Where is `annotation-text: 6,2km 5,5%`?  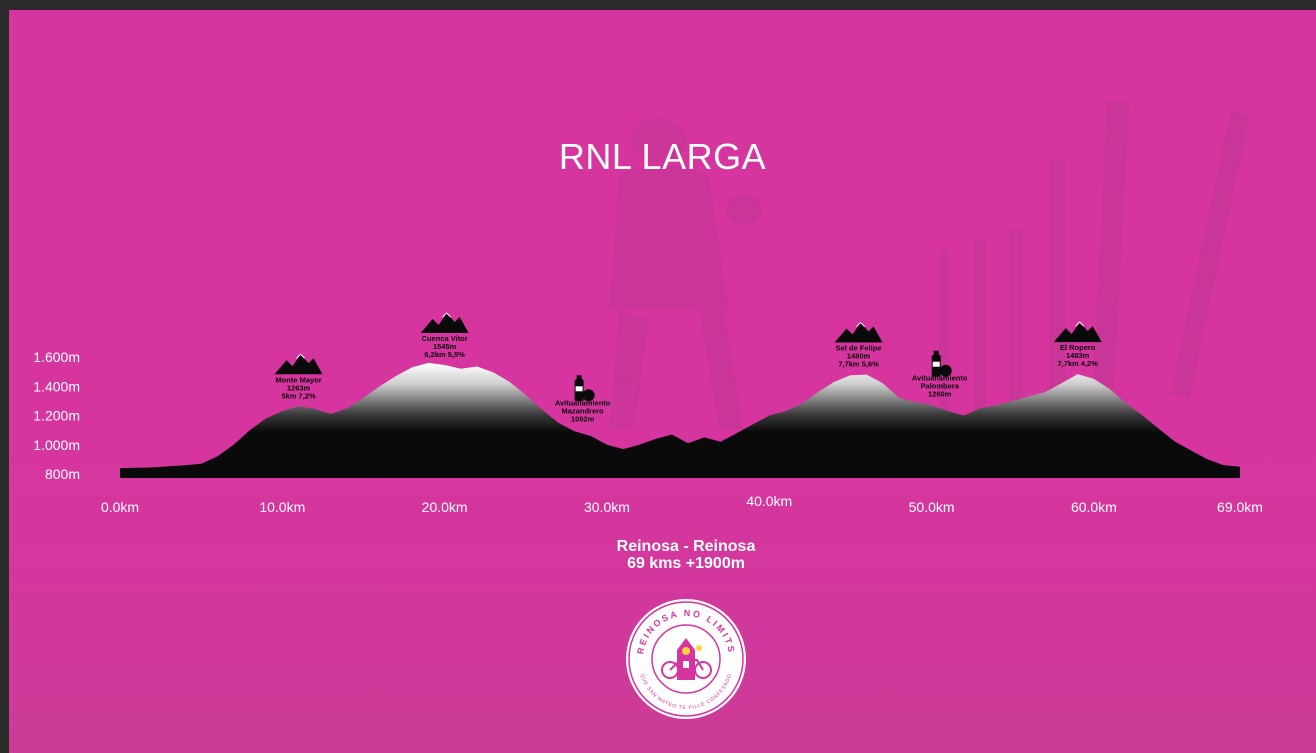 annotation-text: 6,2km 5,5% is located at coordinates (444, 354).